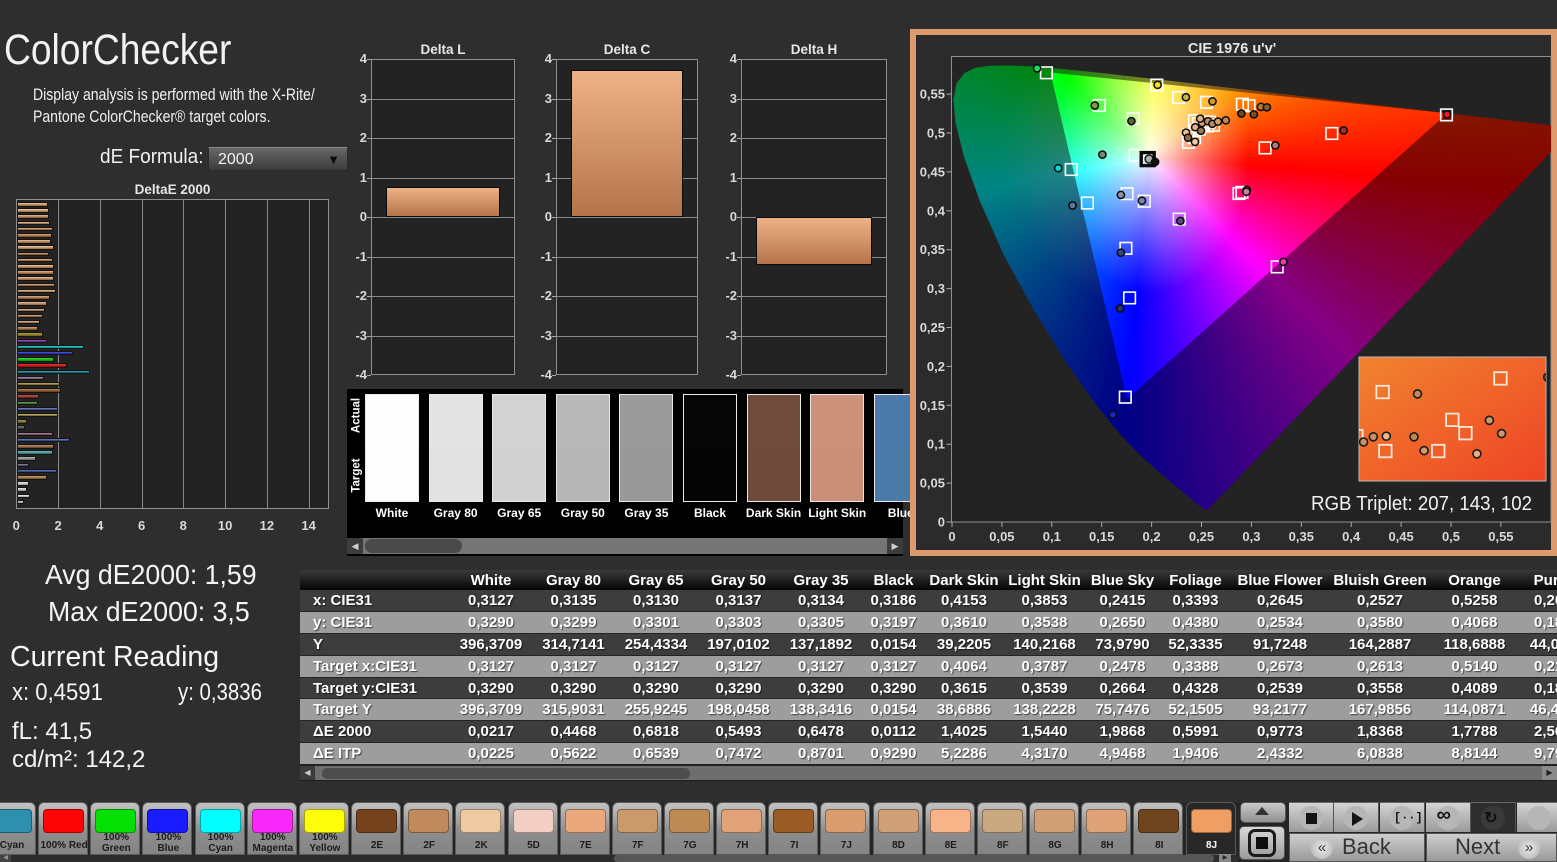 Image resolution: width=1557 pixels, height=862 pixels. I want to click on svg-text: RGB Triplet: 207, 143, 102, so click(1421, 503).